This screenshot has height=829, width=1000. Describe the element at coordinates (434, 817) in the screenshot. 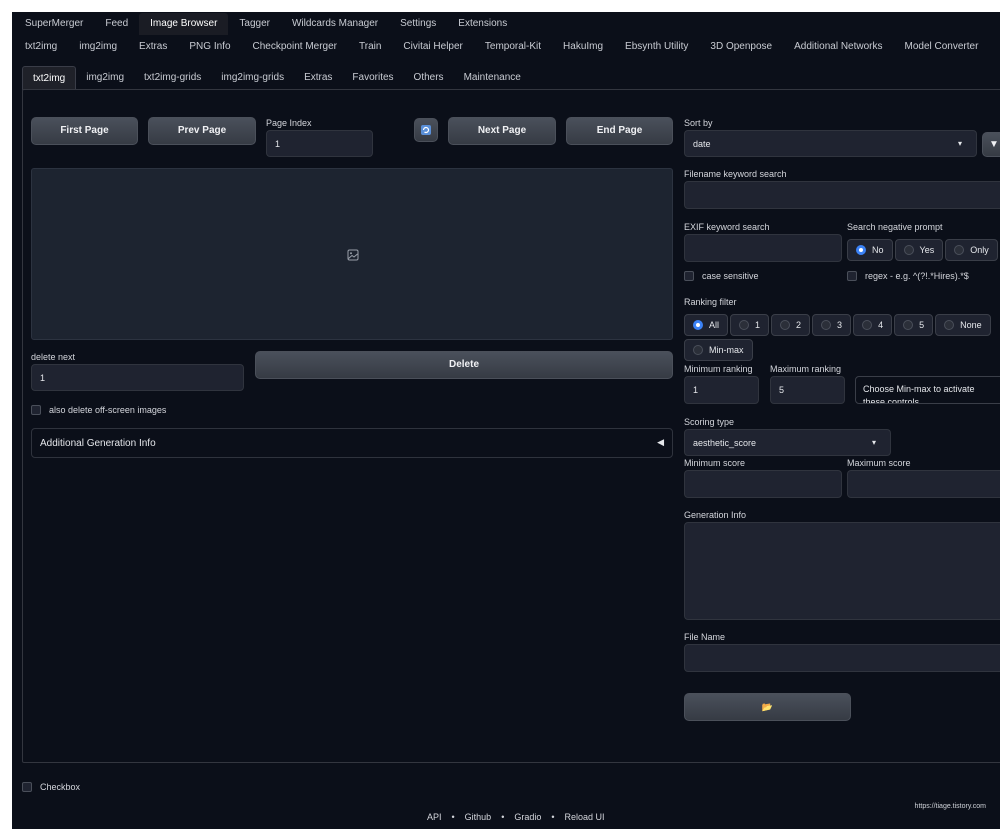

I see `footer-api-link: API` at that location.